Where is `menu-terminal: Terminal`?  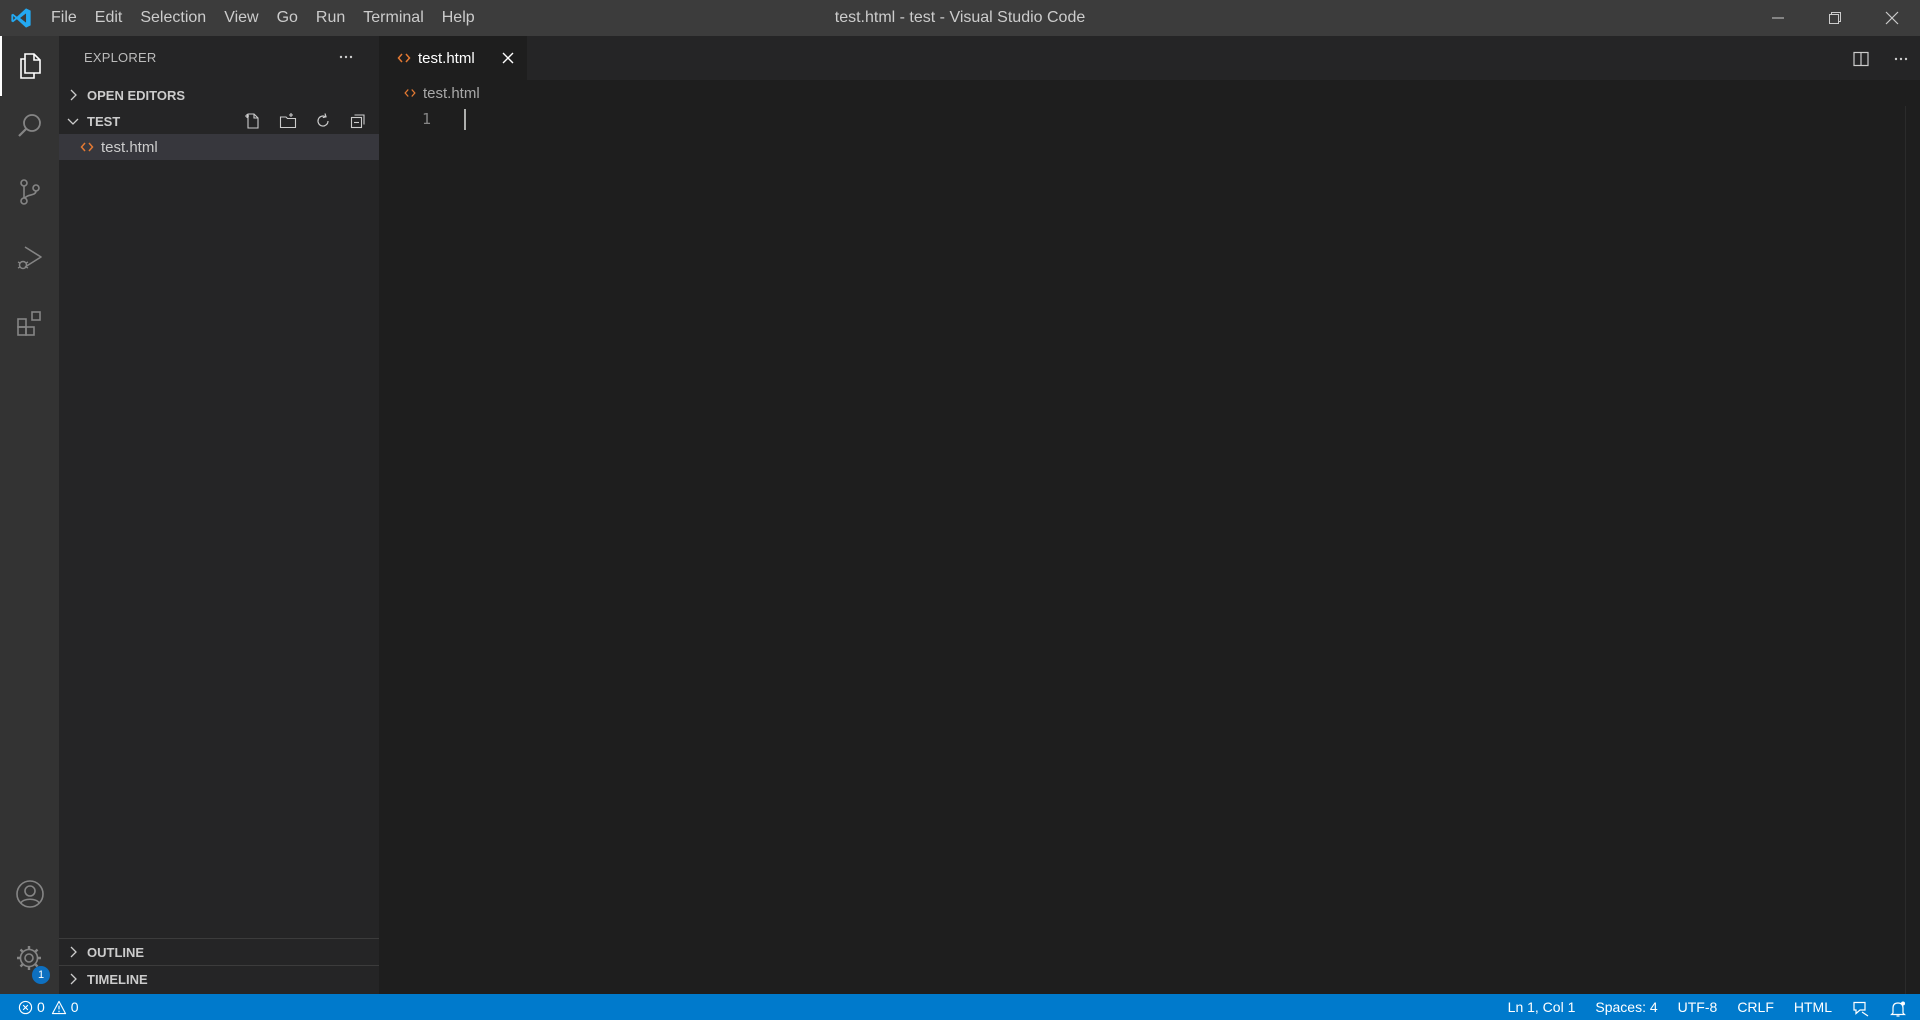
menu-terminal: Terminal is located at coordinates (393, 18).